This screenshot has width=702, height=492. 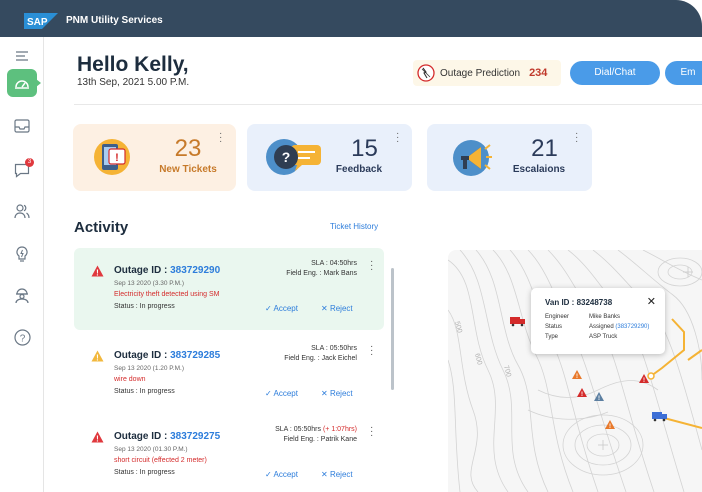 I want to click on activity-date: Sep 13 2020 (3.30 P.M.), so click(x=149, y=283).